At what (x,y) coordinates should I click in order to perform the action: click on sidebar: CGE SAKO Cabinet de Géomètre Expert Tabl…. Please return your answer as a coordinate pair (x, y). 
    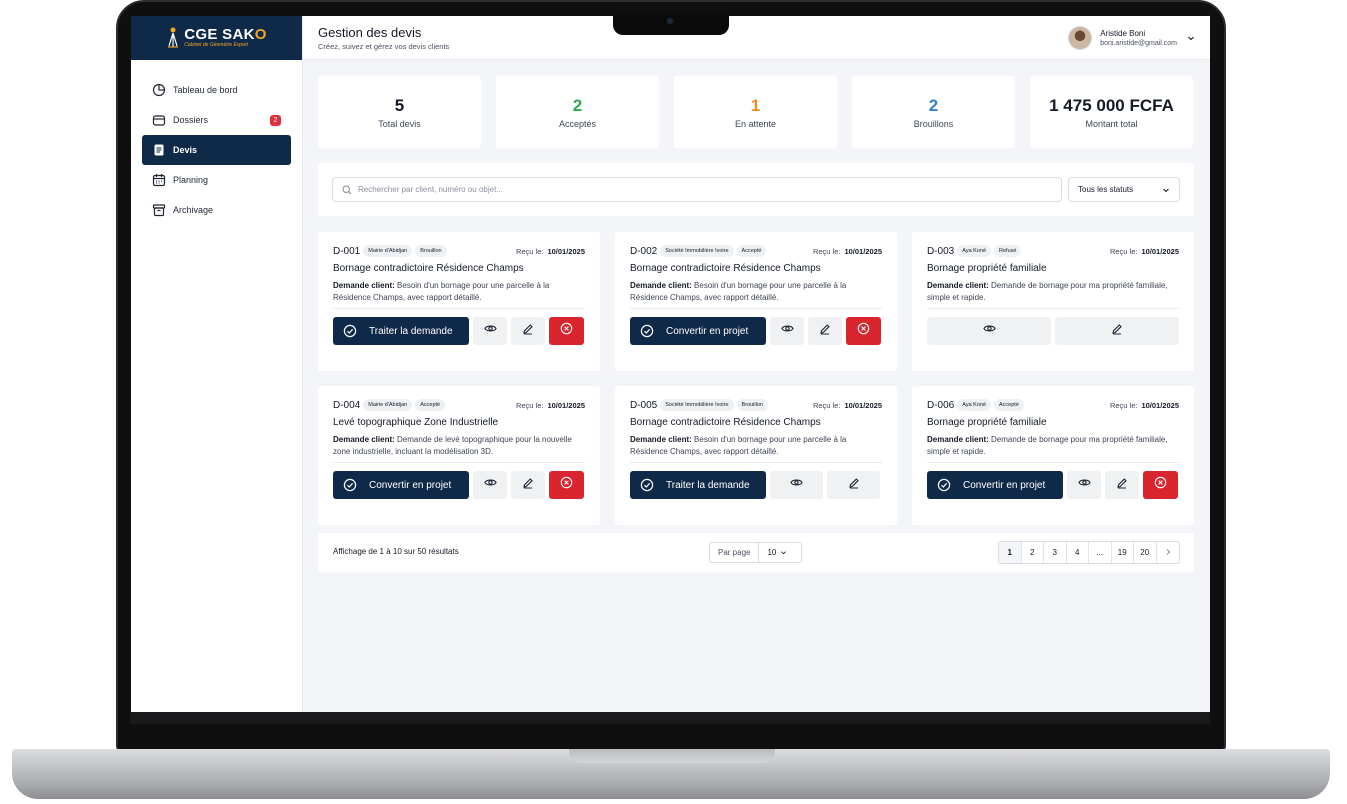
    Looking at the image, I should click on (217, 364).